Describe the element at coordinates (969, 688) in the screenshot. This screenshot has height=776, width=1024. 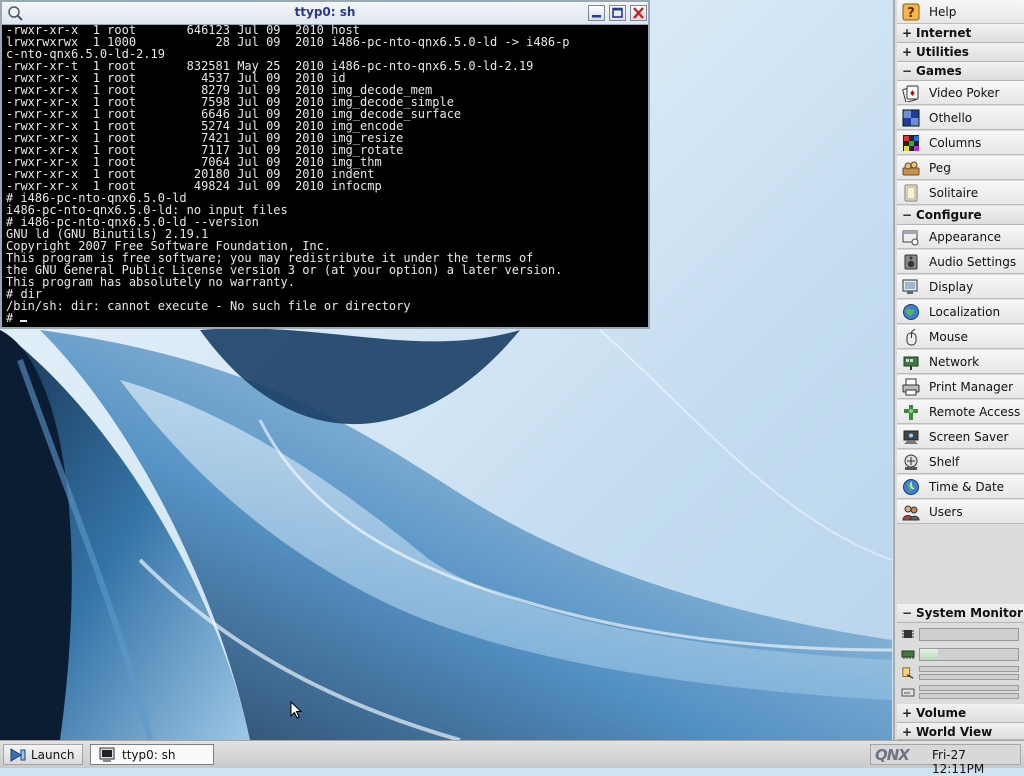
I see `disk-read-meter` at that location.